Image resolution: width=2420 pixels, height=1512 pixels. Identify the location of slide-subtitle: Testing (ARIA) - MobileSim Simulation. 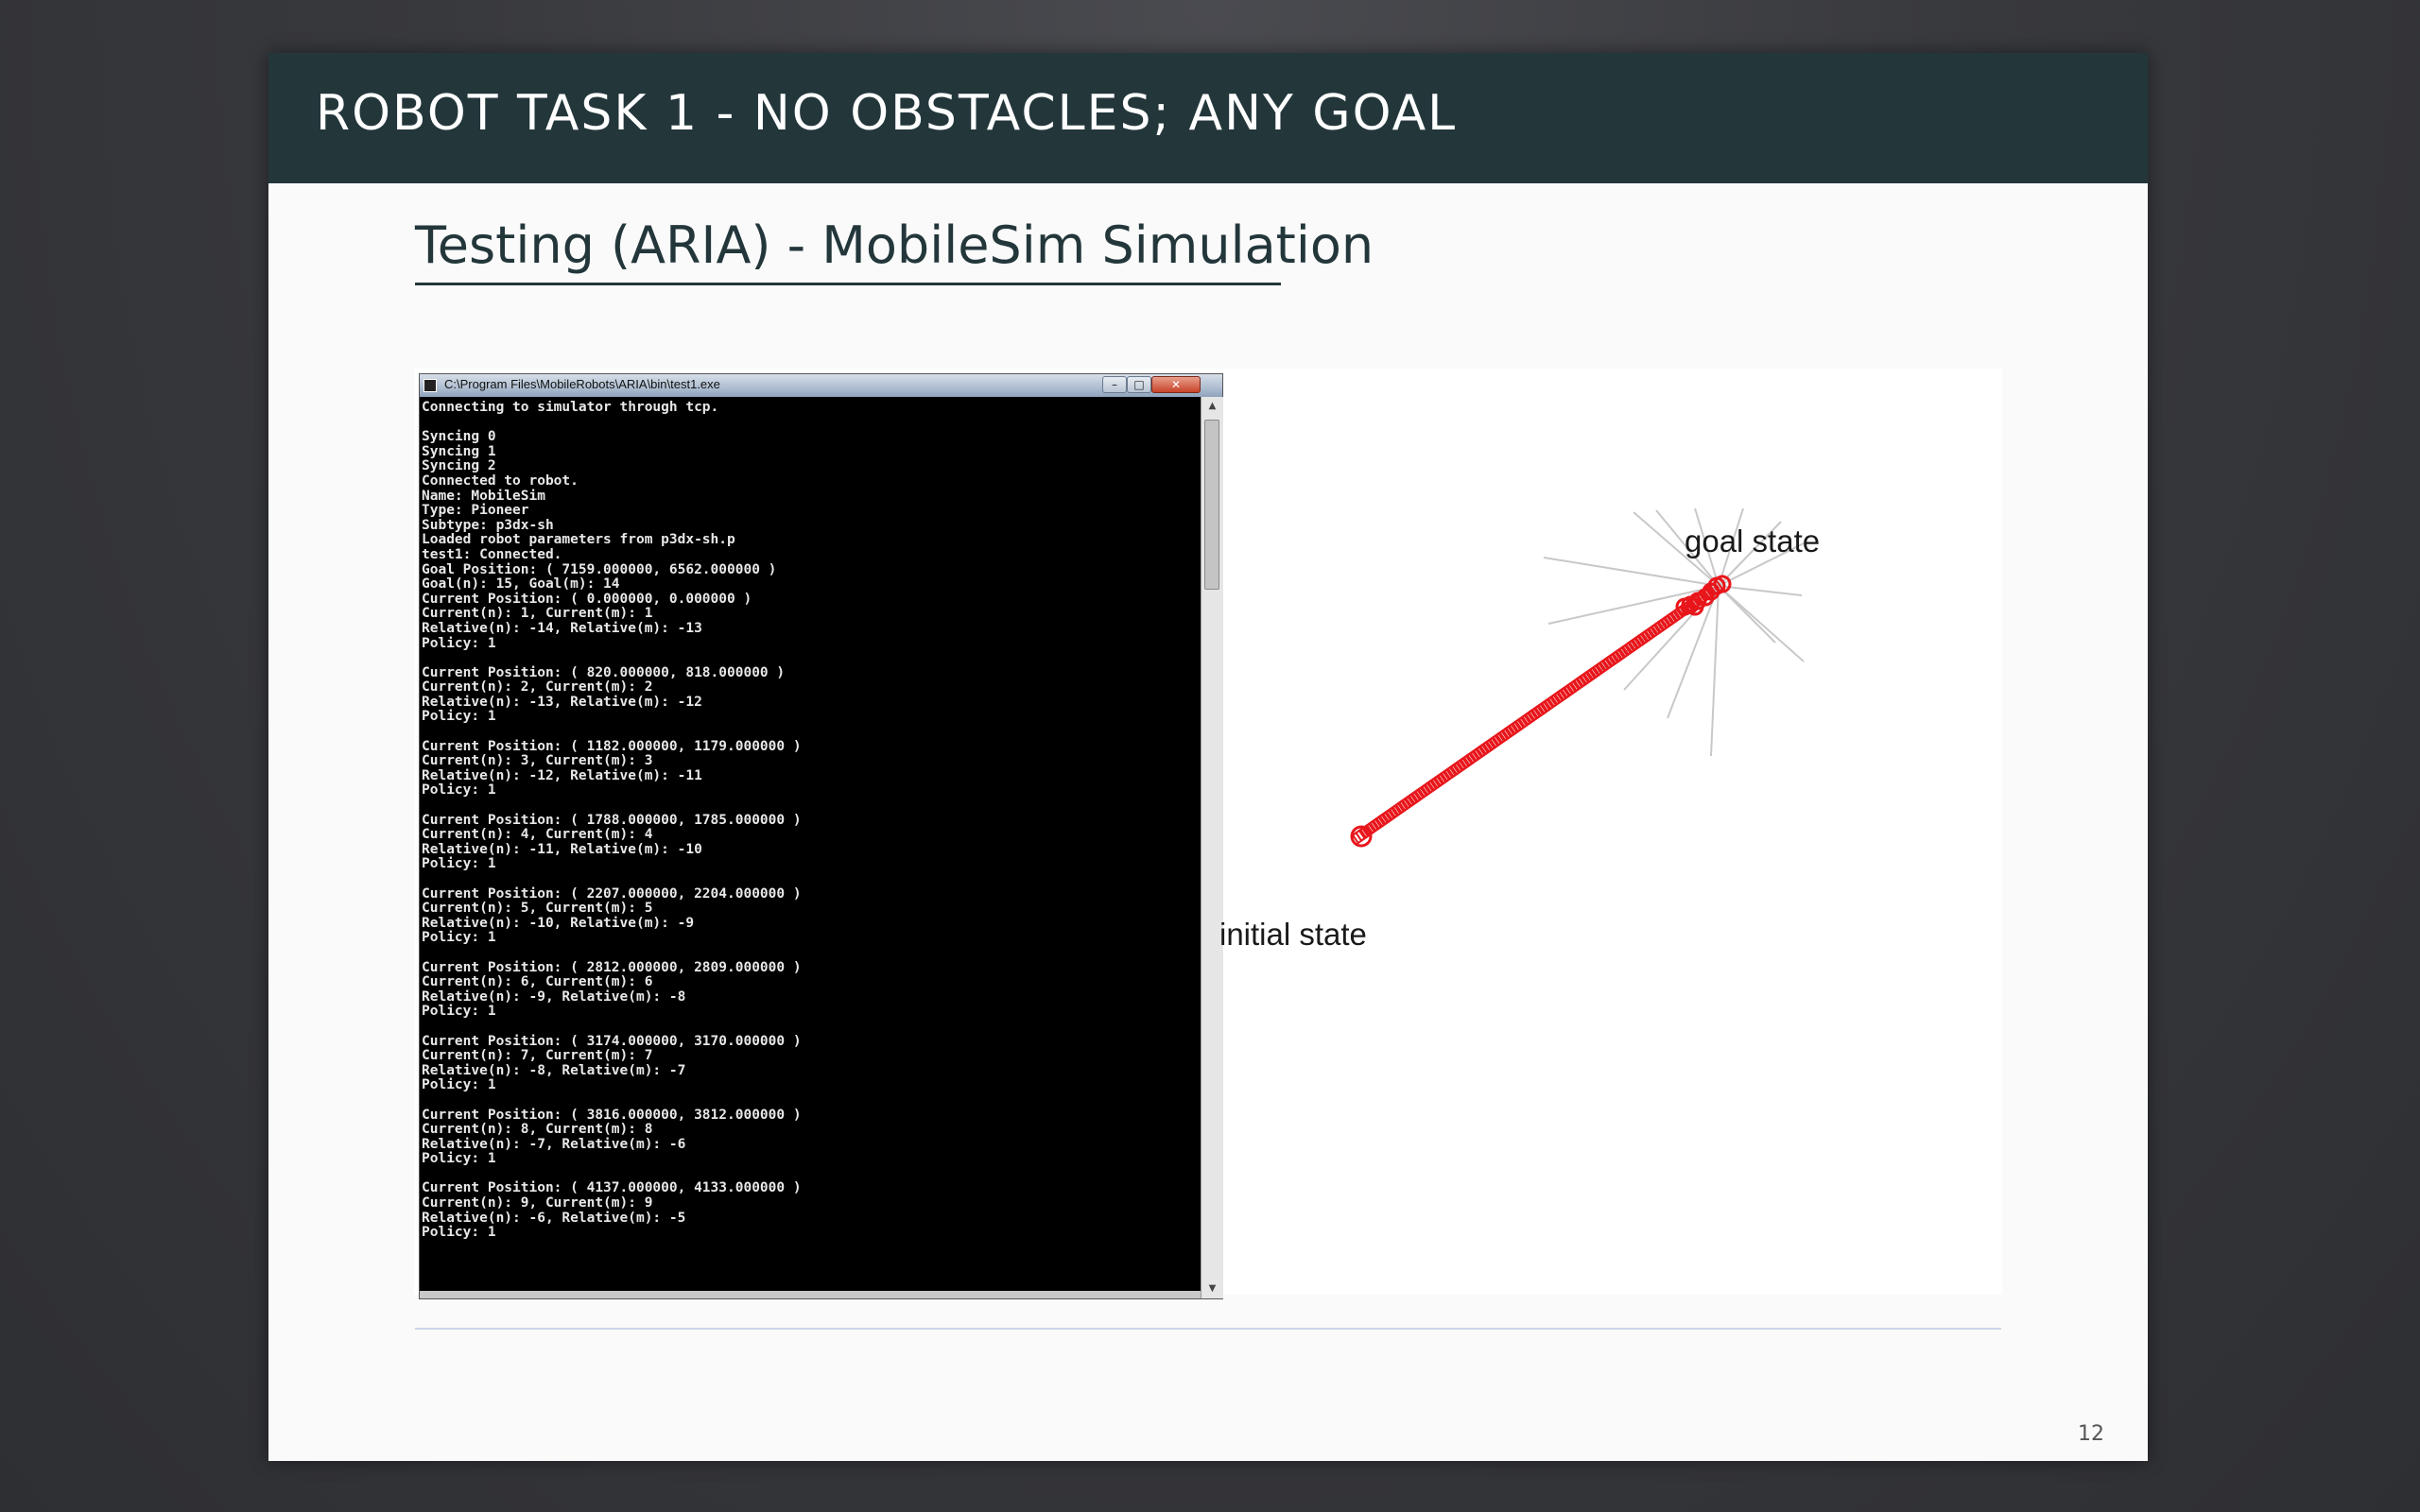
(895, 245).